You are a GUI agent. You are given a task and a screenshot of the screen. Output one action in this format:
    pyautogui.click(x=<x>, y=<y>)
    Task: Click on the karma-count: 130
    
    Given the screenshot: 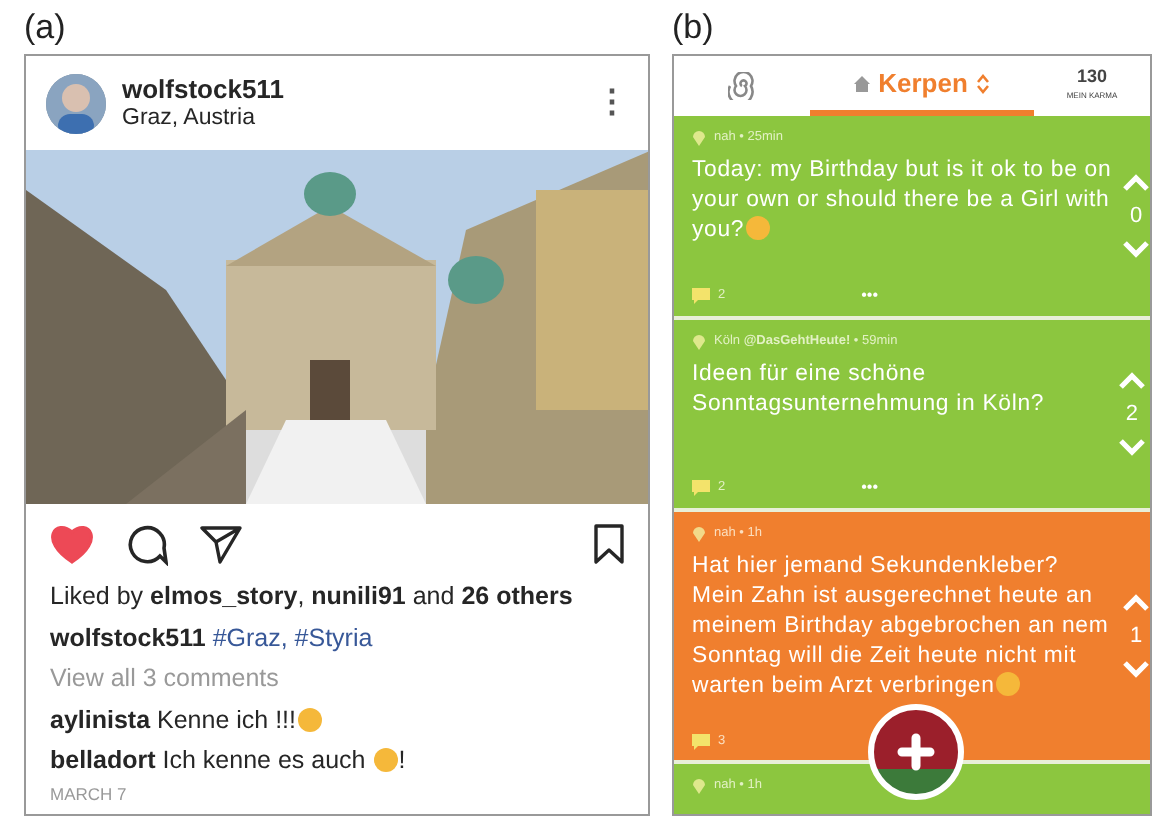 What is the action you would take?
    pyautogui.click(x=1092, y=76)
    